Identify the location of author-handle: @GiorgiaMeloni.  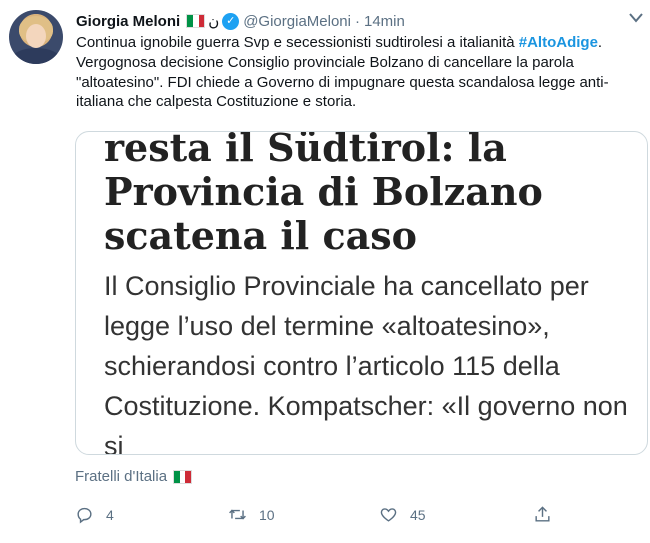
(297, 21).